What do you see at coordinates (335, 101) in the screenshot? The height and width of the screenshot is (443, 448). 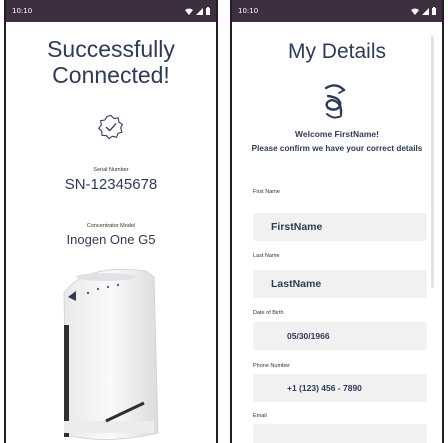 I see `brand-logo-icon` at bounding box center [335, 101].